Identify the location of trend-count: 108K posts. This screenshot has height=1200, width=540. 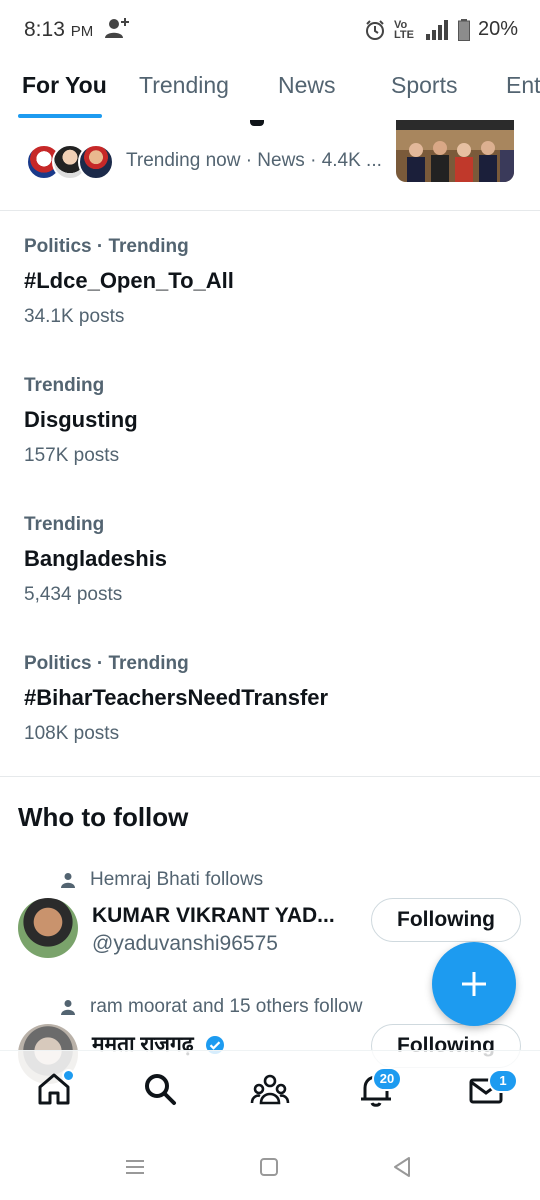
(72, 733).